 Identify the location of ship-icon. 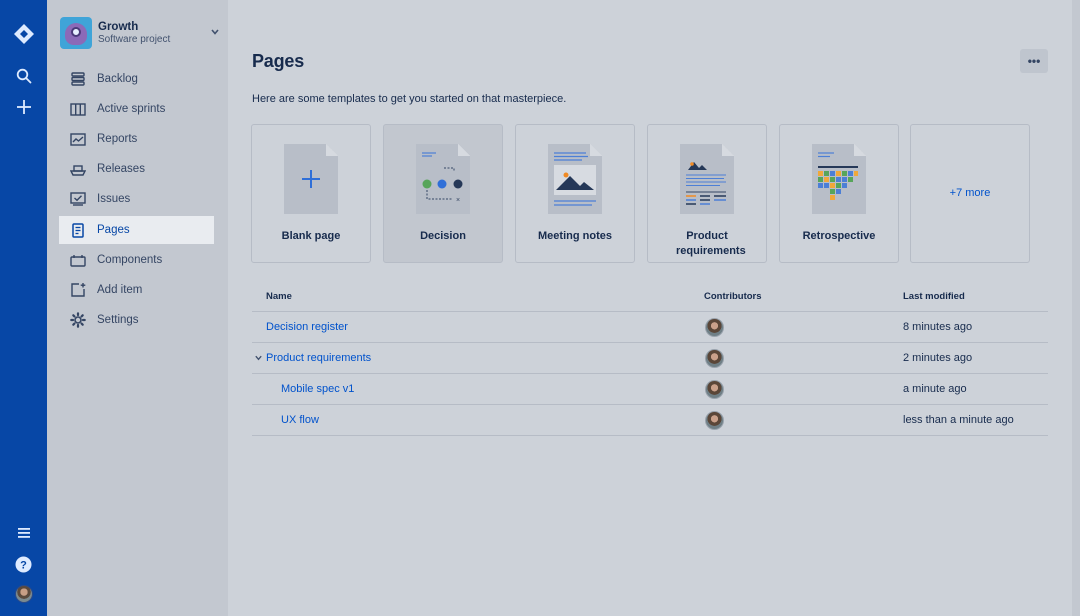
(78, 169).